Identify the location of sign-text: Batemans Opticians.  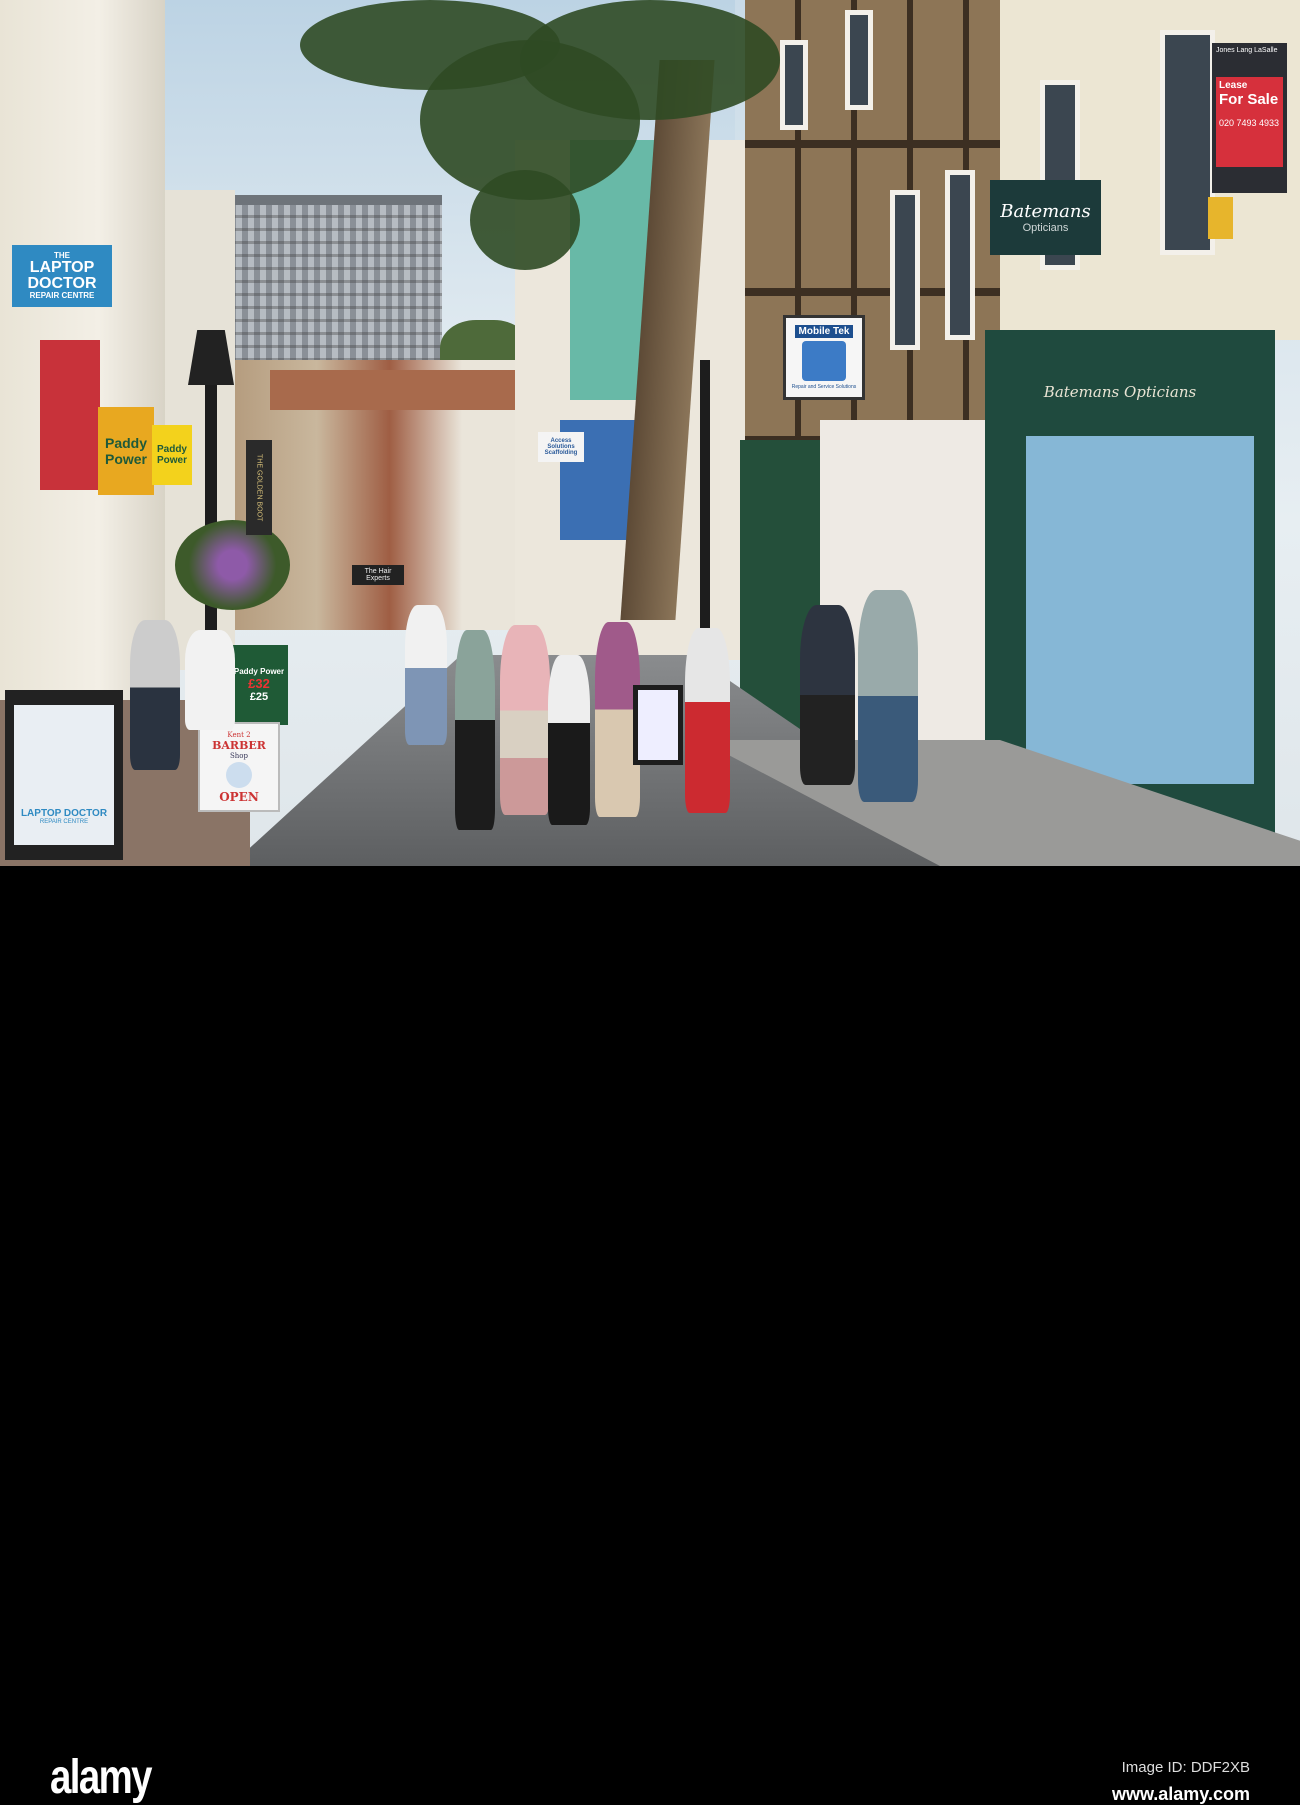
(1120, 392).